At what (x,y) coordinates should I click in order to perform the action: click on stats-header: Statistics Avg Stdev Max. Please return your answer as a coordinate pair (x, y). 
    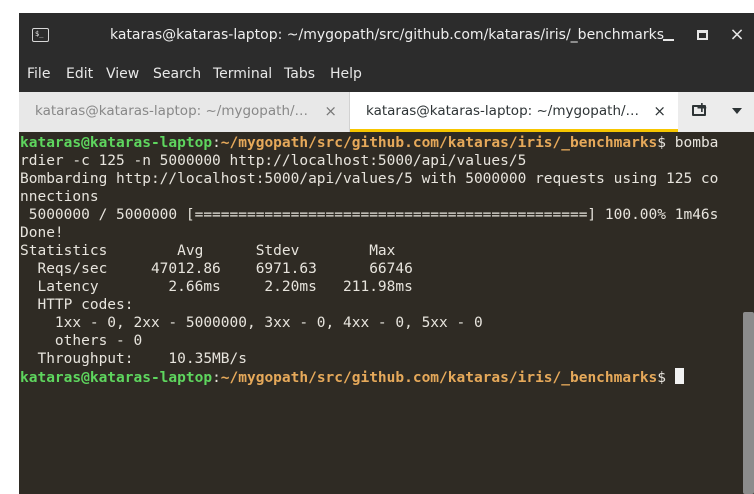
    Looking at the image, I should click on (208, 251).